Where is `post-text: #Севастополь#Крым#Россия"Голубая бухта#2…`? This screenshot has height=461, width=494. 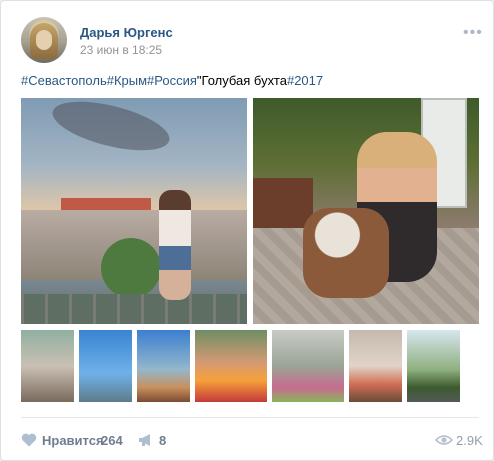
post-text: #Севастополь#Крым#Россия"Голубая бухта#2… is located at coordinates (172, 80).